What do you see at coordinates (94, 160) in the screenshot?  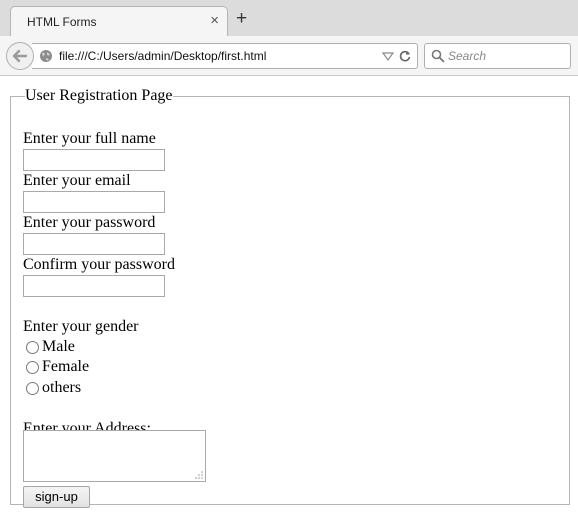 I see `full-name-input` at bounding box center [94, 160].